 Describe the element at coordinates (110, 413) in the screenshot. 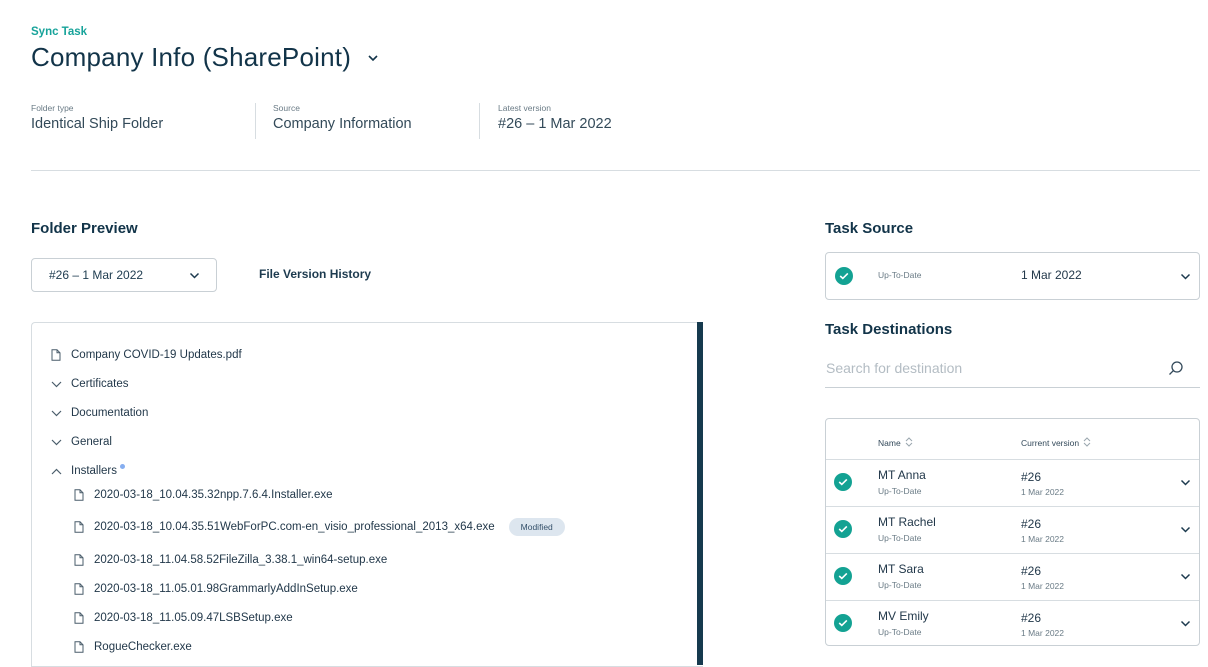

I see `tree-item-label: Documentation` at that location.